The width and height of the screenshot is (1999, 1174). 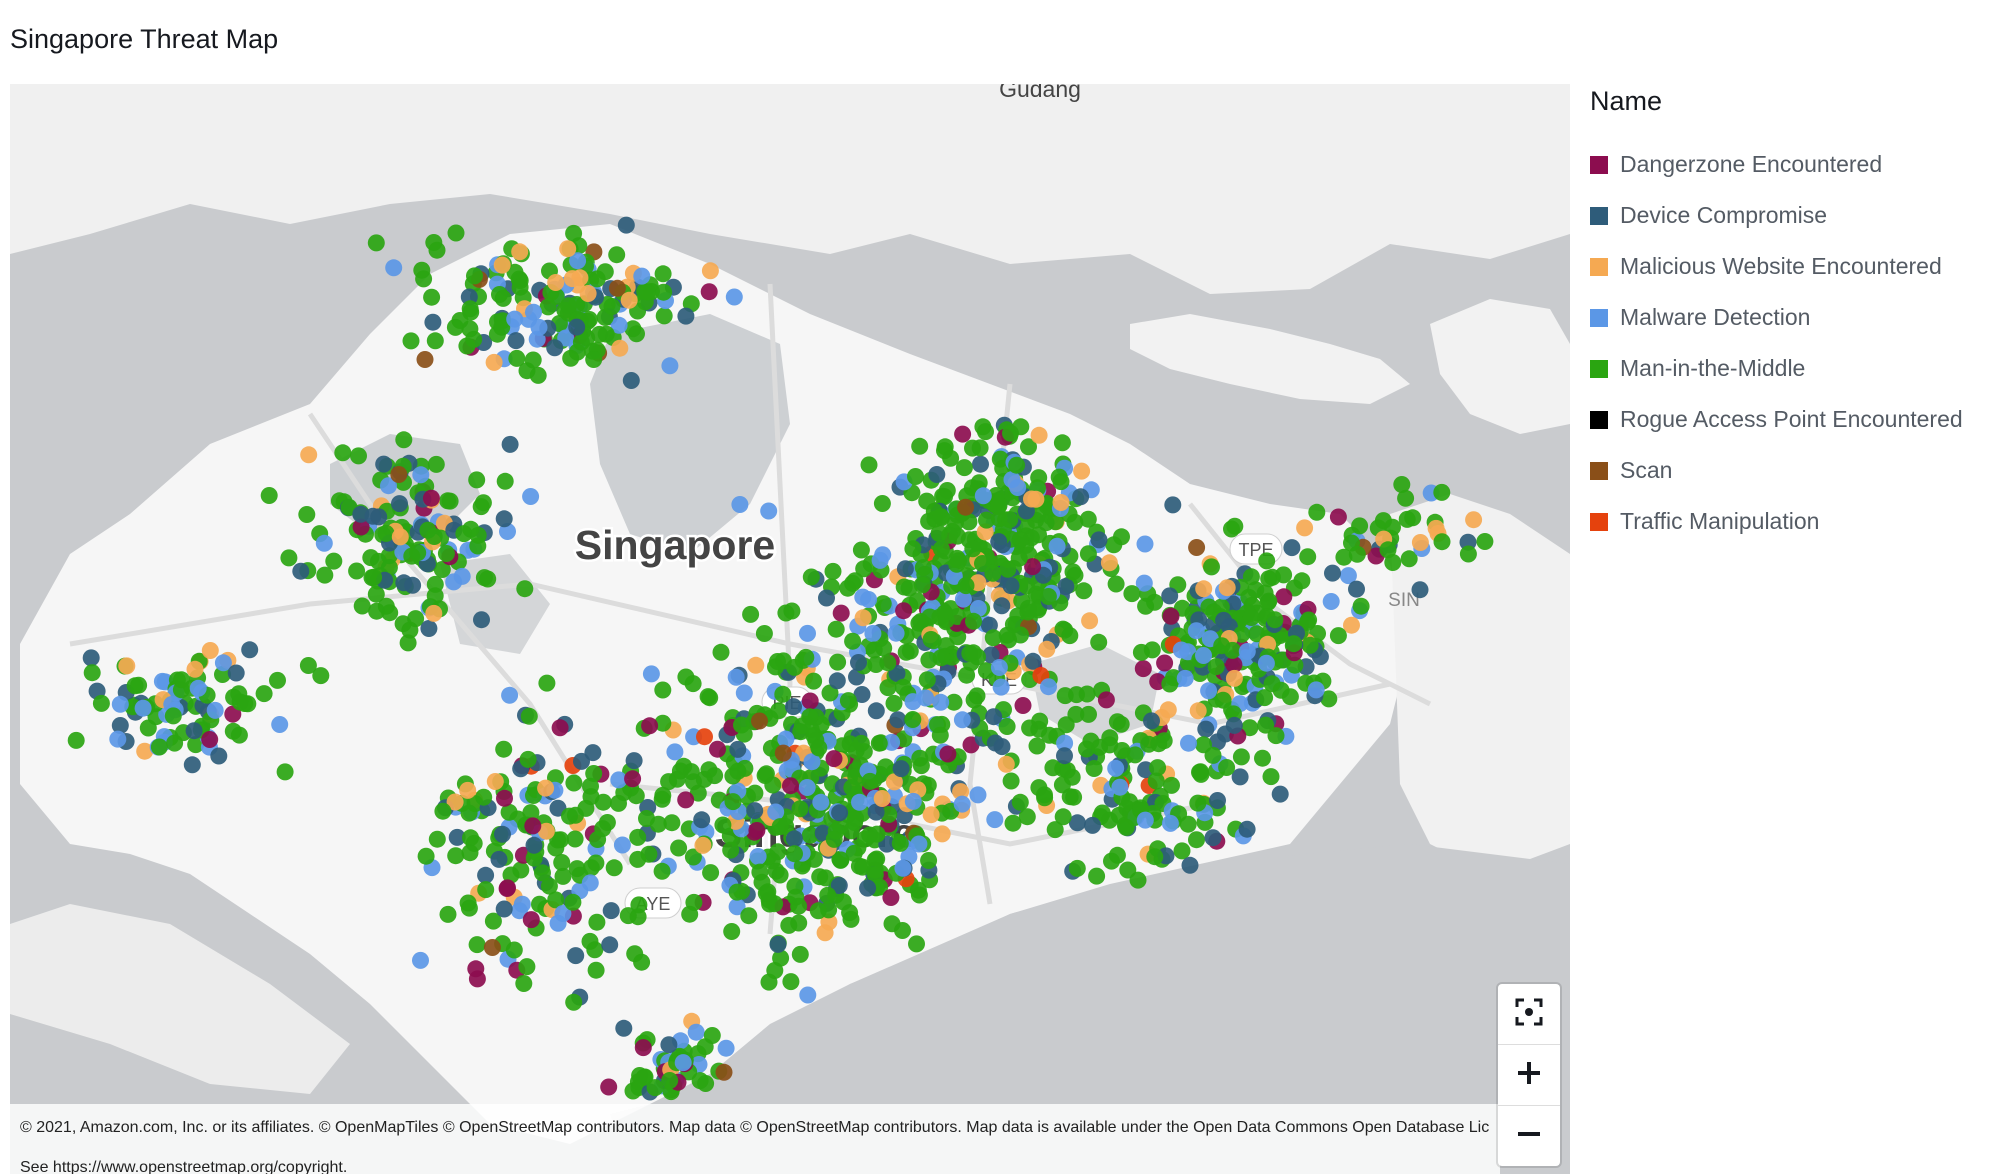 What do you see at coordinates (1529, 1075) in the screenshot?
I see `zoom-in-button` at bounding box center [1529, 1075].